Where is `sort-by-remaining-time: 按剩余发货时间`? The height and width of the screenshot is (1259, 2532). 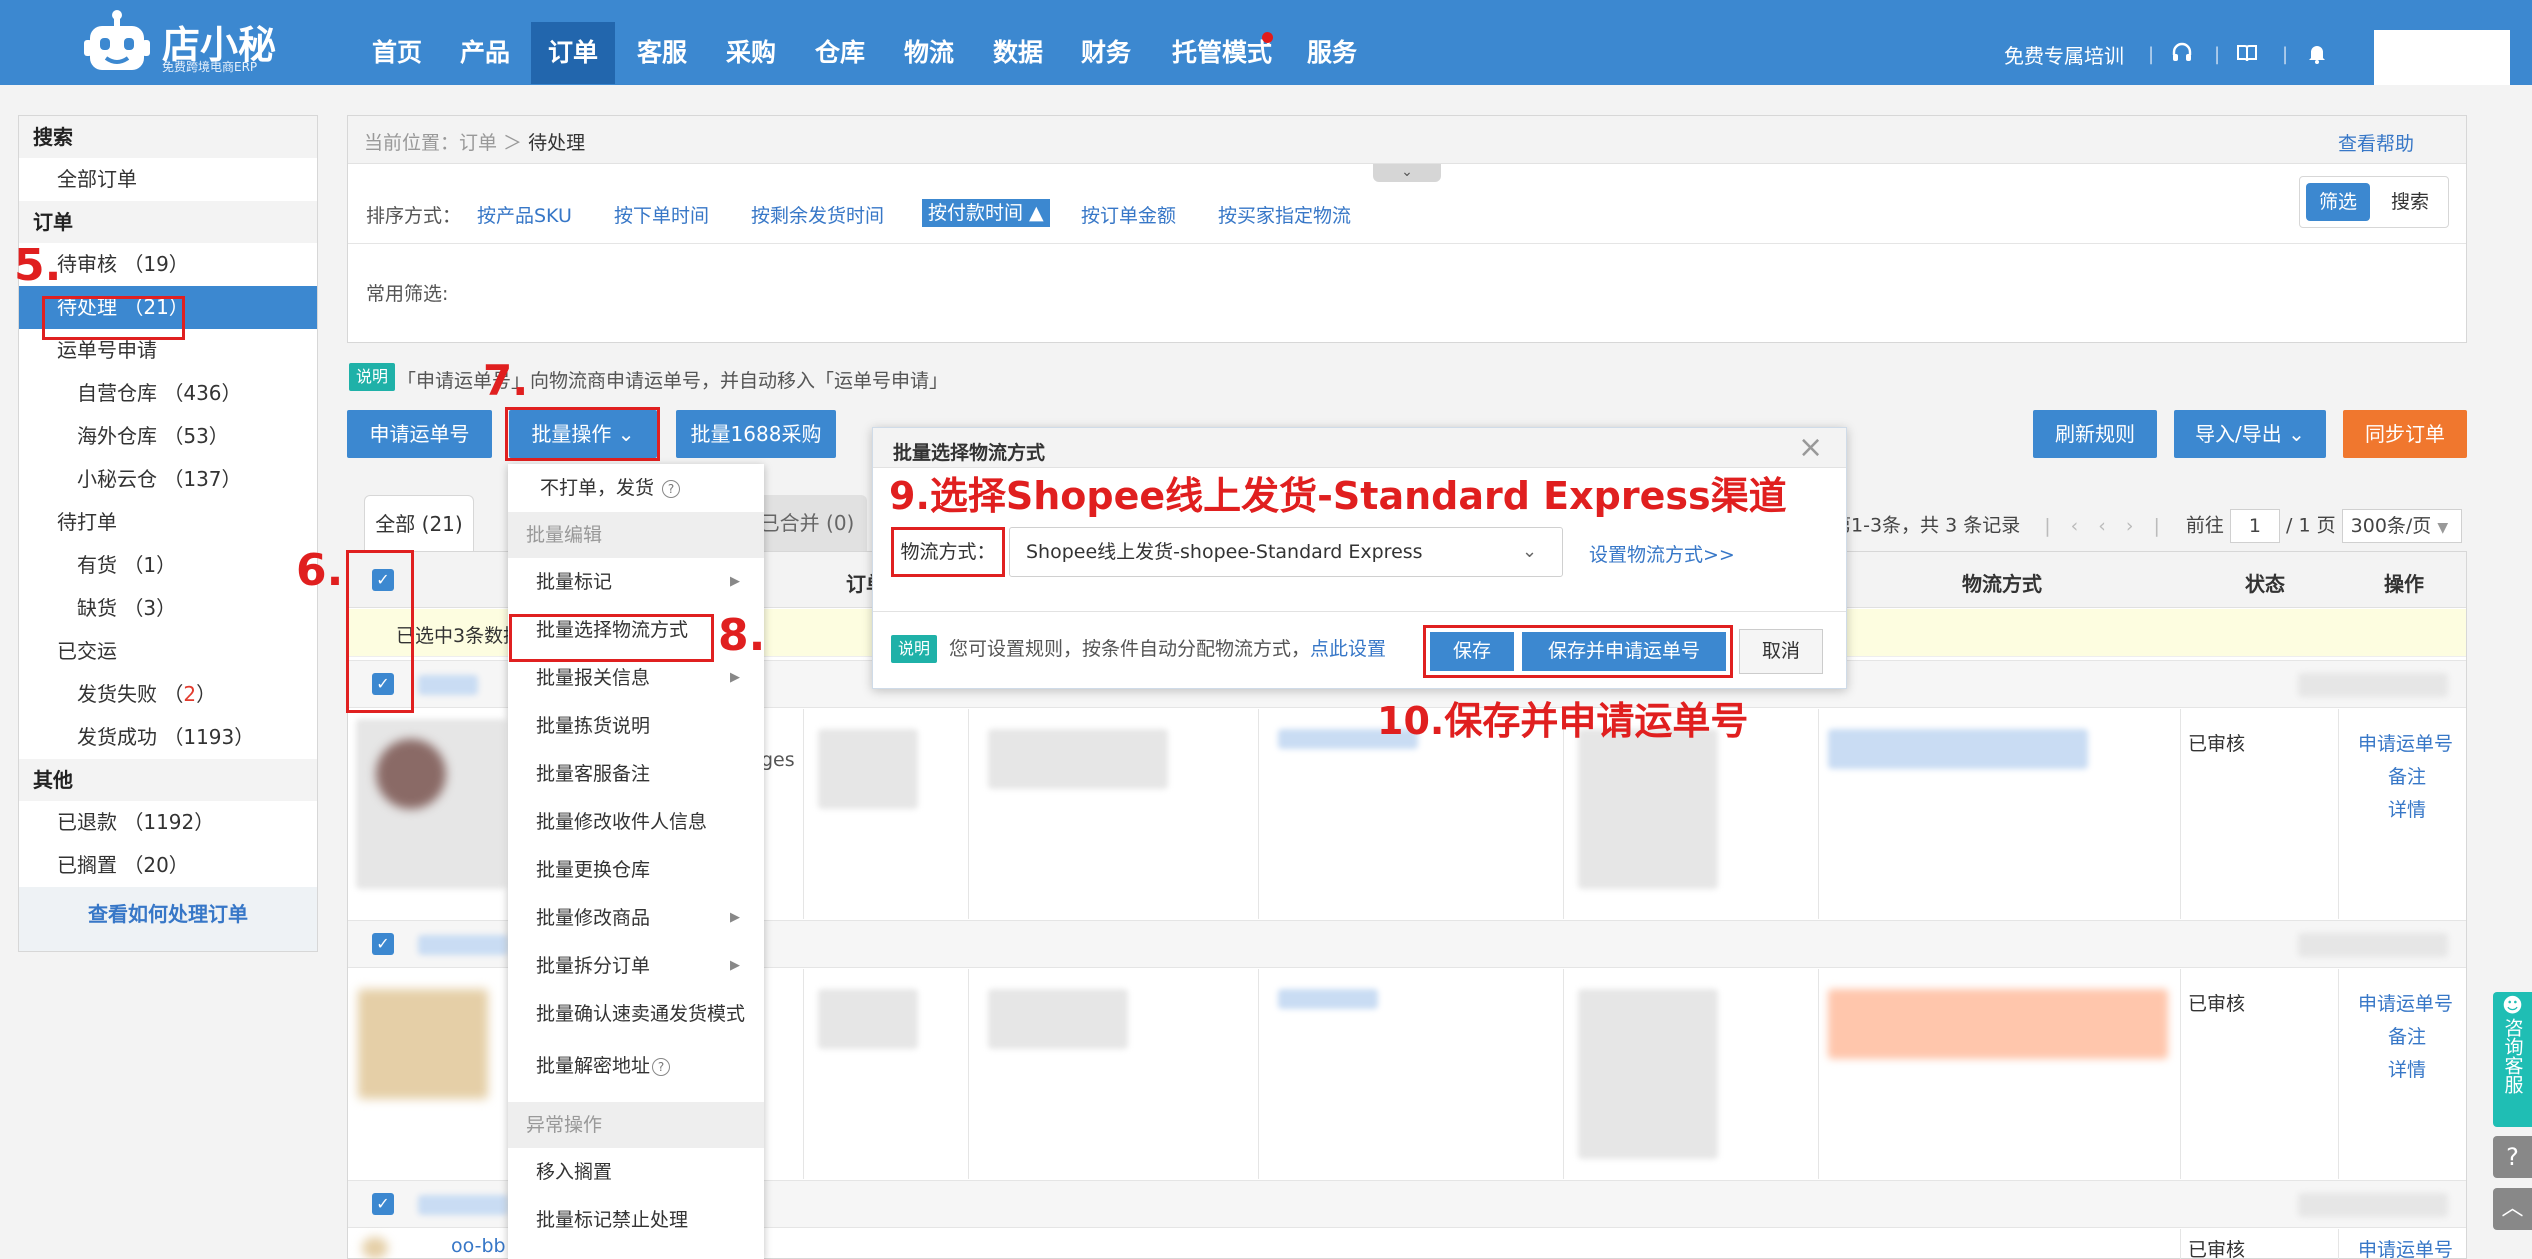
sort-by-remaining-time: 按剩余发货时间 is located at coordinates (817, 214).